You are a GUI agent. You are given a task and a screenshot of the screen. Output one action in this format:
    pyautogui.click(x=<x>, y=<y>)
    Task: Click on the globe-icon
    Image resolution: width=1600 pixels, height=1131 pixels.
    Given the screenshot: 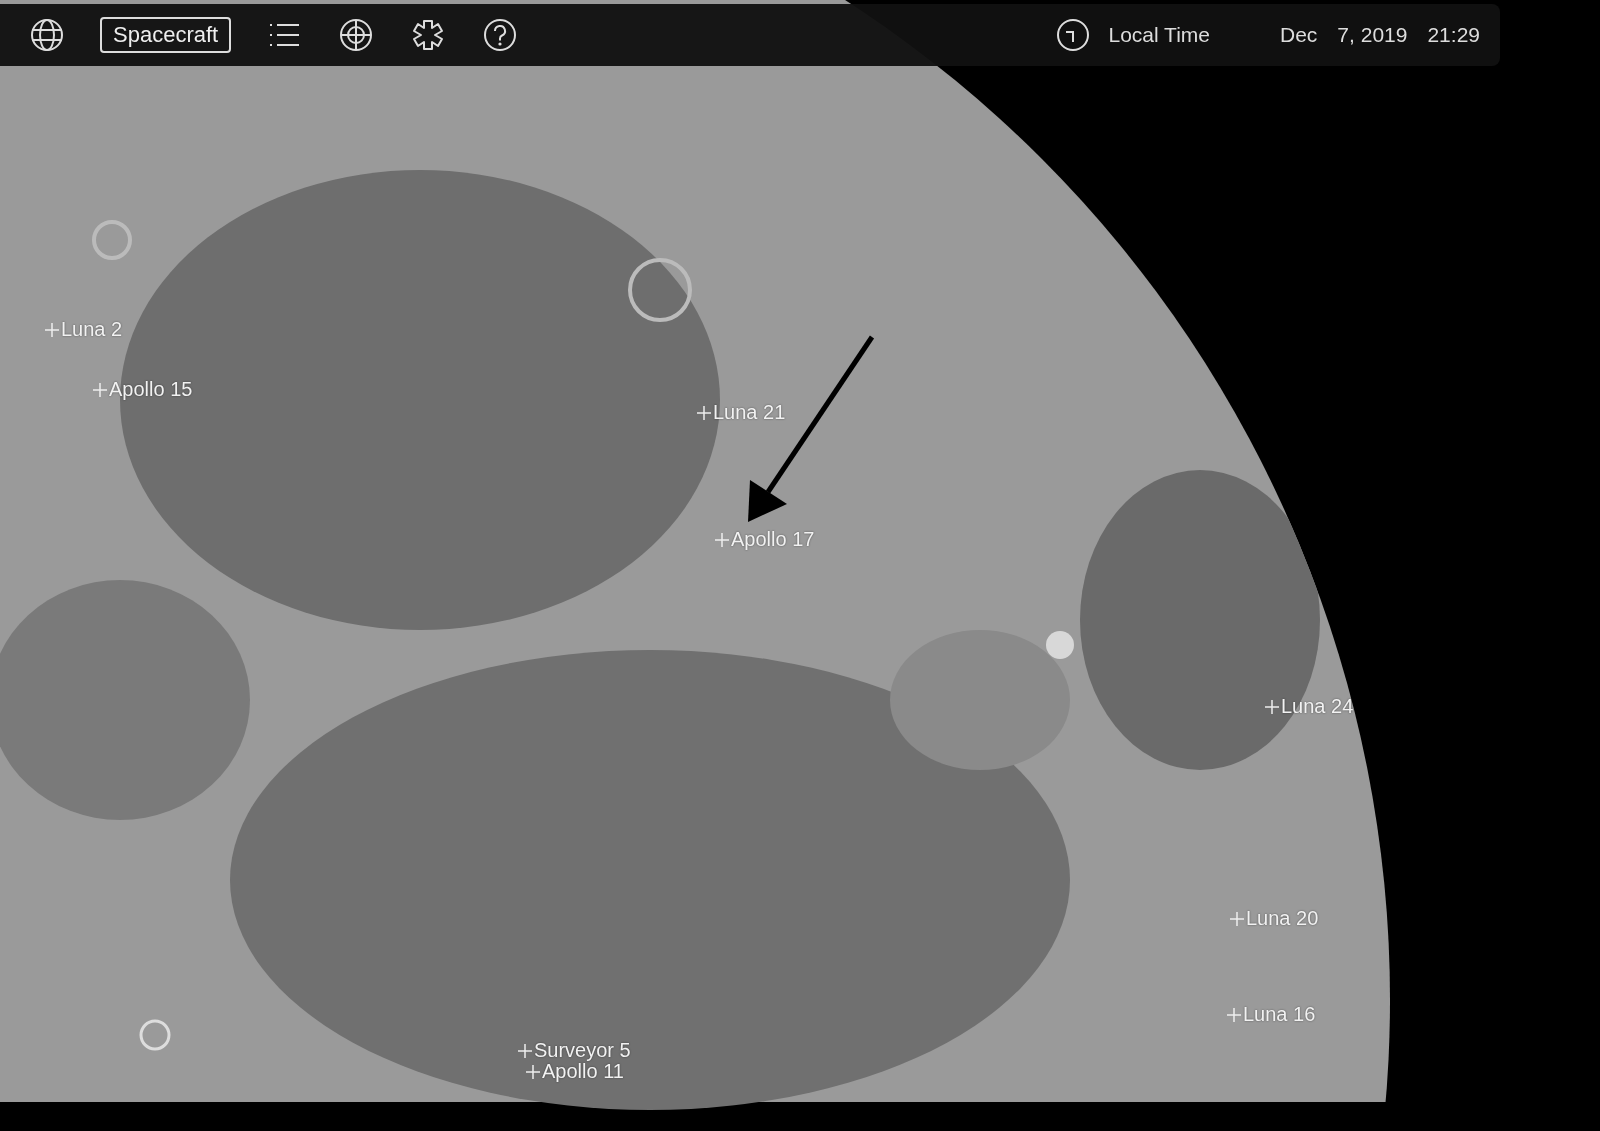 What is the action you would take?
    pyautogui.click(x=47, y=35)
    